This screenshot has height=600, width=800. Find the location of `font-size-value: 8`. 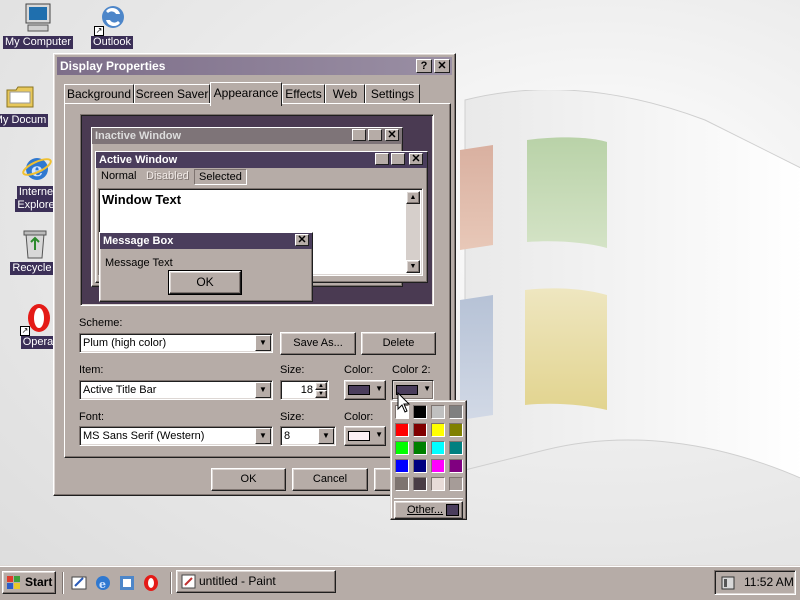

font-size-value: 8 is located at coordinates (287, 436).